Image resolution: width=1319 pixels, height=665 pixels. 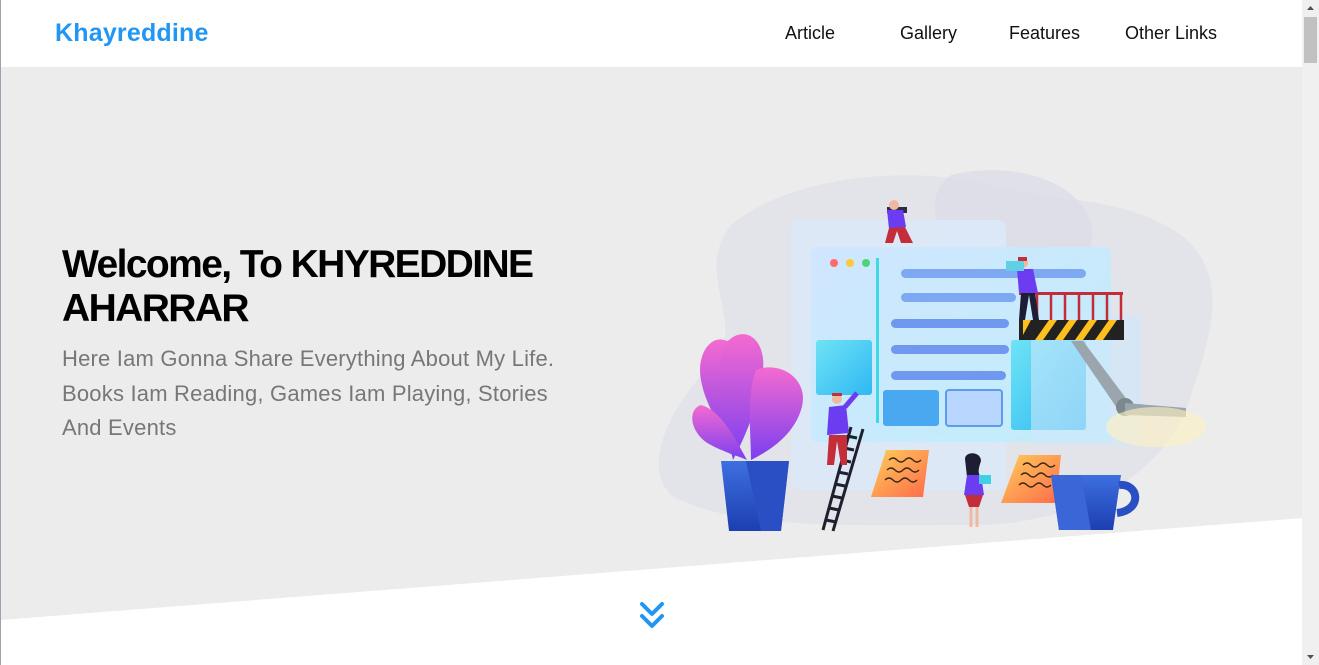 I want to click on logo: Khayreddine, so click(x=132, y=33).